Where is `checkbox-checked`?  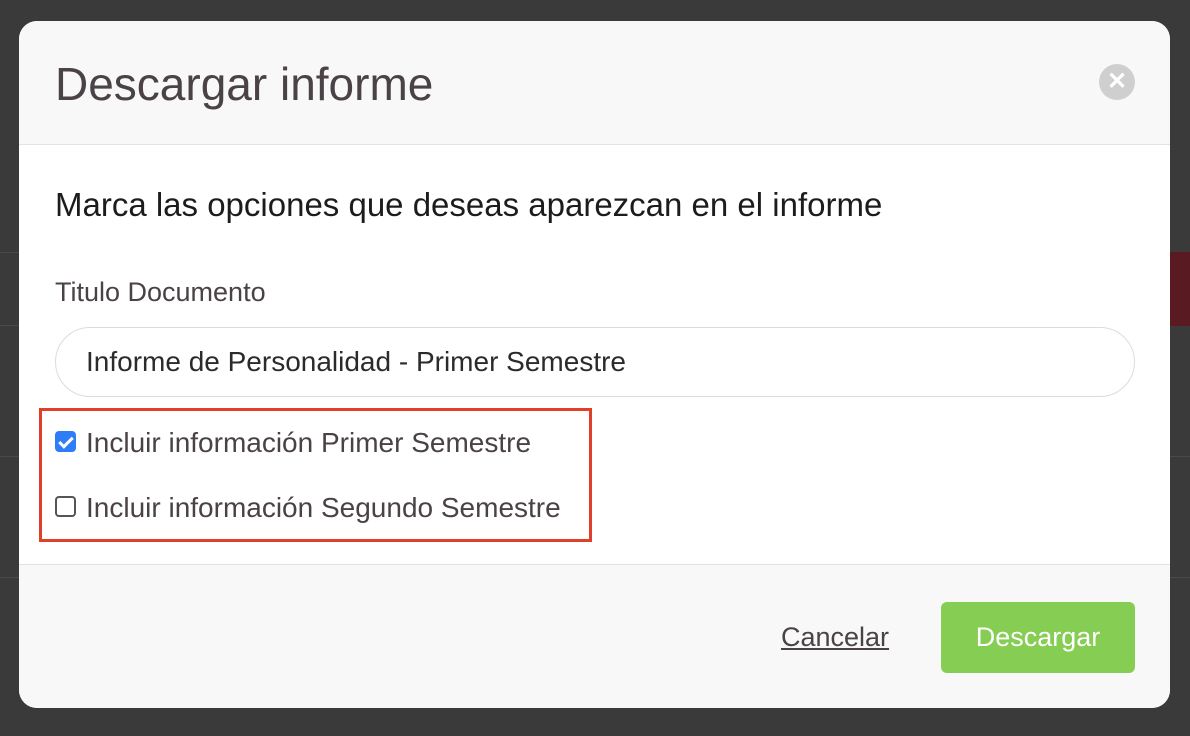 checkbox-checked is located at coordinates (65, 441).